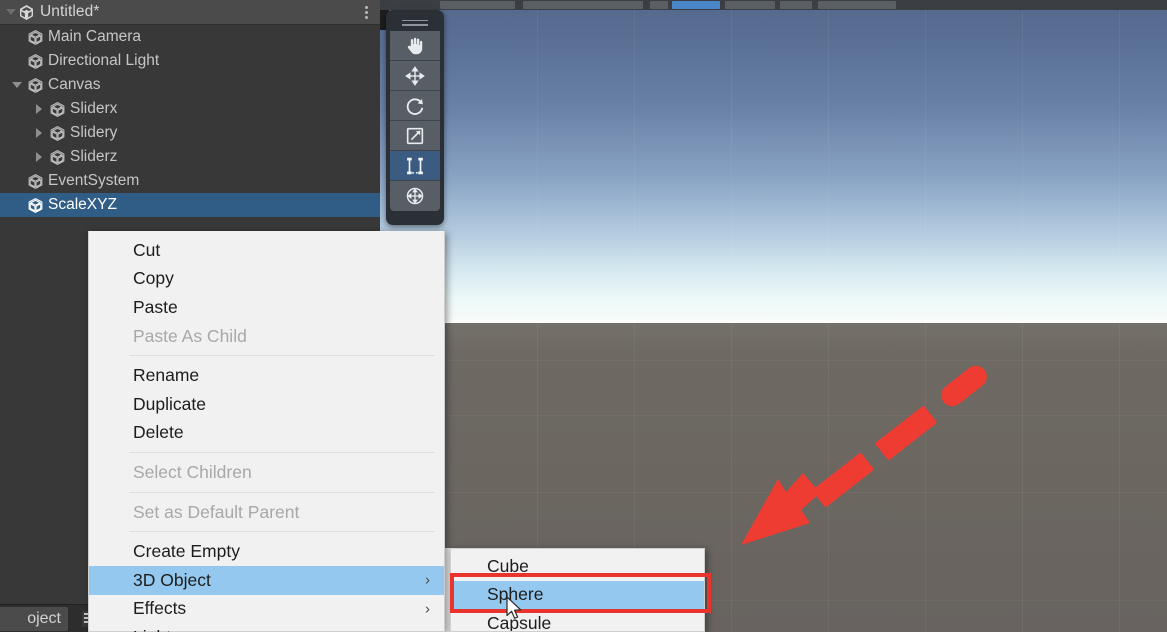 This screenshot has height=632, width=1167. I want to click on submenu-item-capsule: Capsule, so click(577, 620).